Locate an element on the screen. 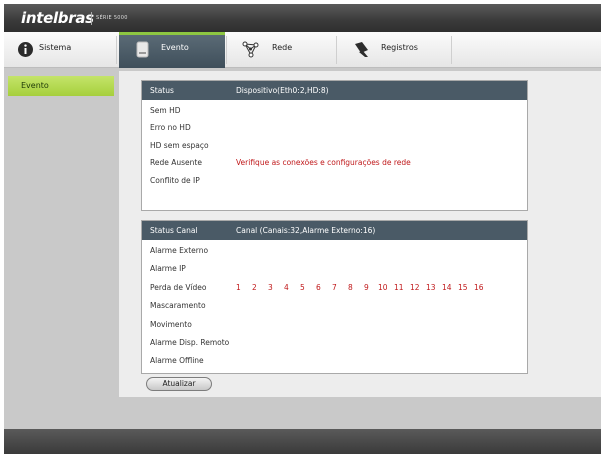  video-loss-channel: 1 is located at coordinates (238, 287).